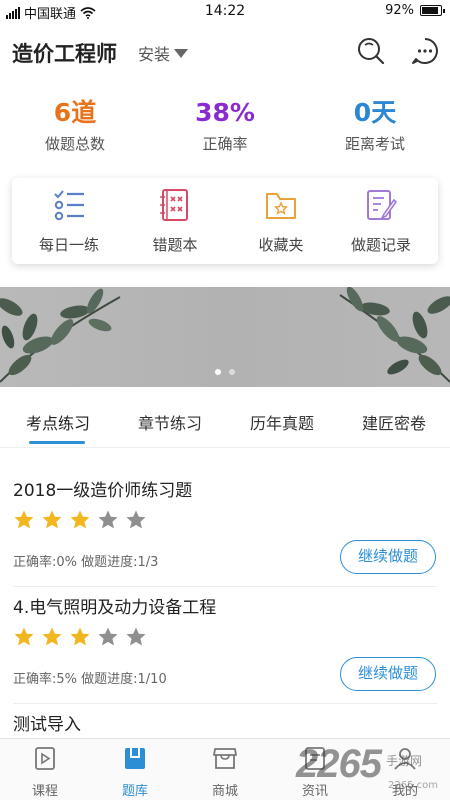 The height and width of the screenshot is (800, 450). What do you see at coordinates (45, 772) in the screenshot?
I see `nav-course: 课程` at bounding box center [45, 772].